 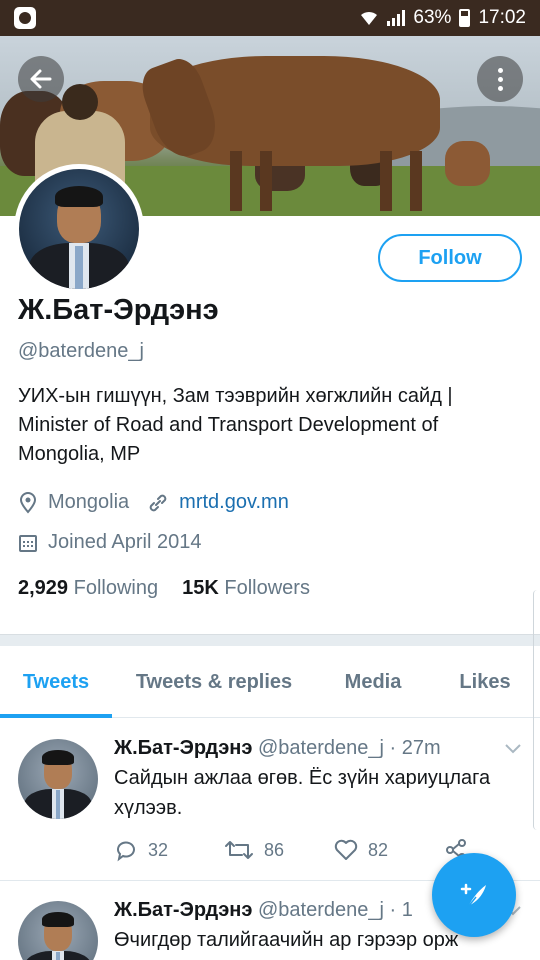 I want to click on reply-button: 32, so click(x=169, y=850).